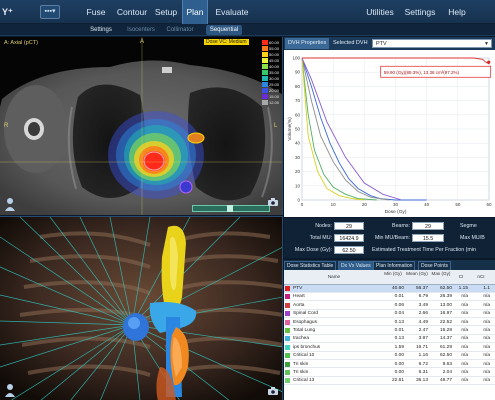  I want to click on table-row: Heart 0.01 6.79 26.39 n/a n/a, so click(389, 297).